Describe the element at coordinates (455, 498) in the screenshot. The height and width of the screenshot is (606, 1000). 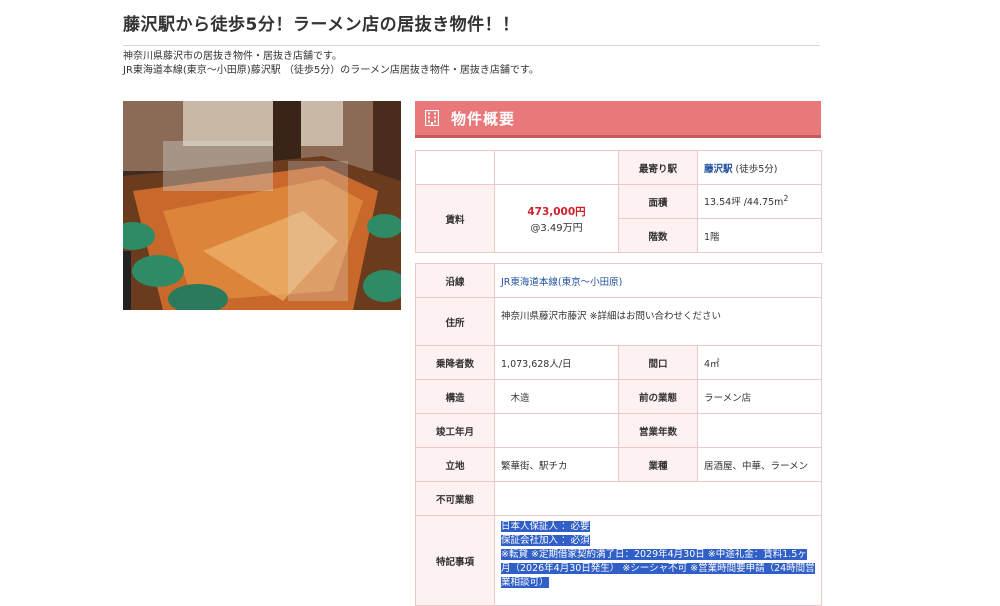
I see `prohibited-label: 不可業態` at that location.